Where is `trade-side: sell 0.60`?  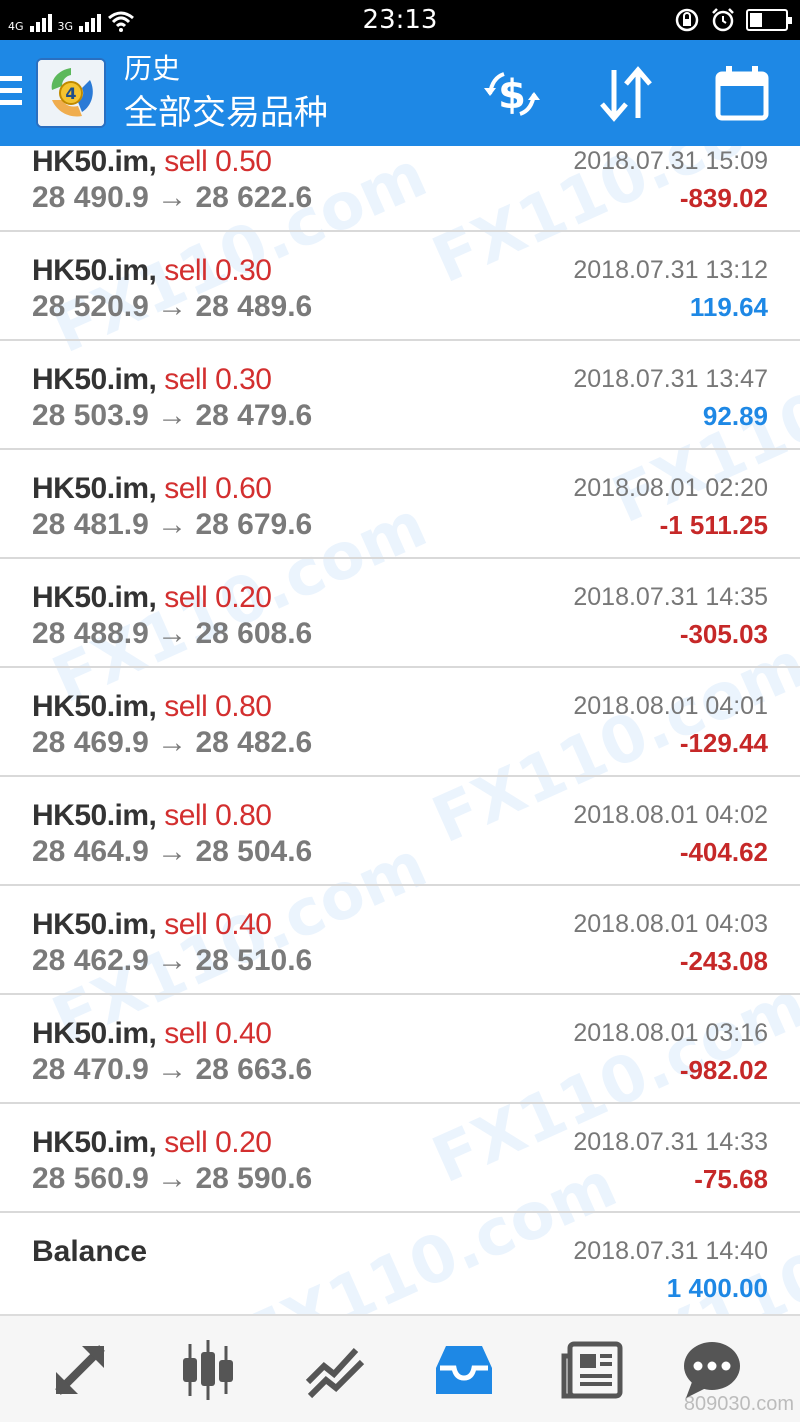
trade-side: sell 0.60 is located at coordinates (218, 488).